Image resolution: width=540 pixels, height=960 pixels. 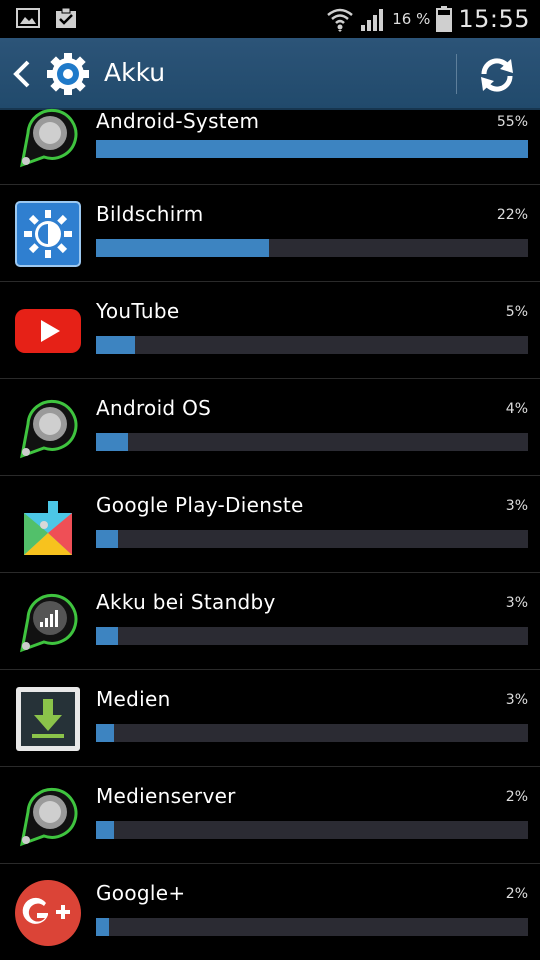 I want to click on app-name: Bildschirm, so click(x=150, y=214).